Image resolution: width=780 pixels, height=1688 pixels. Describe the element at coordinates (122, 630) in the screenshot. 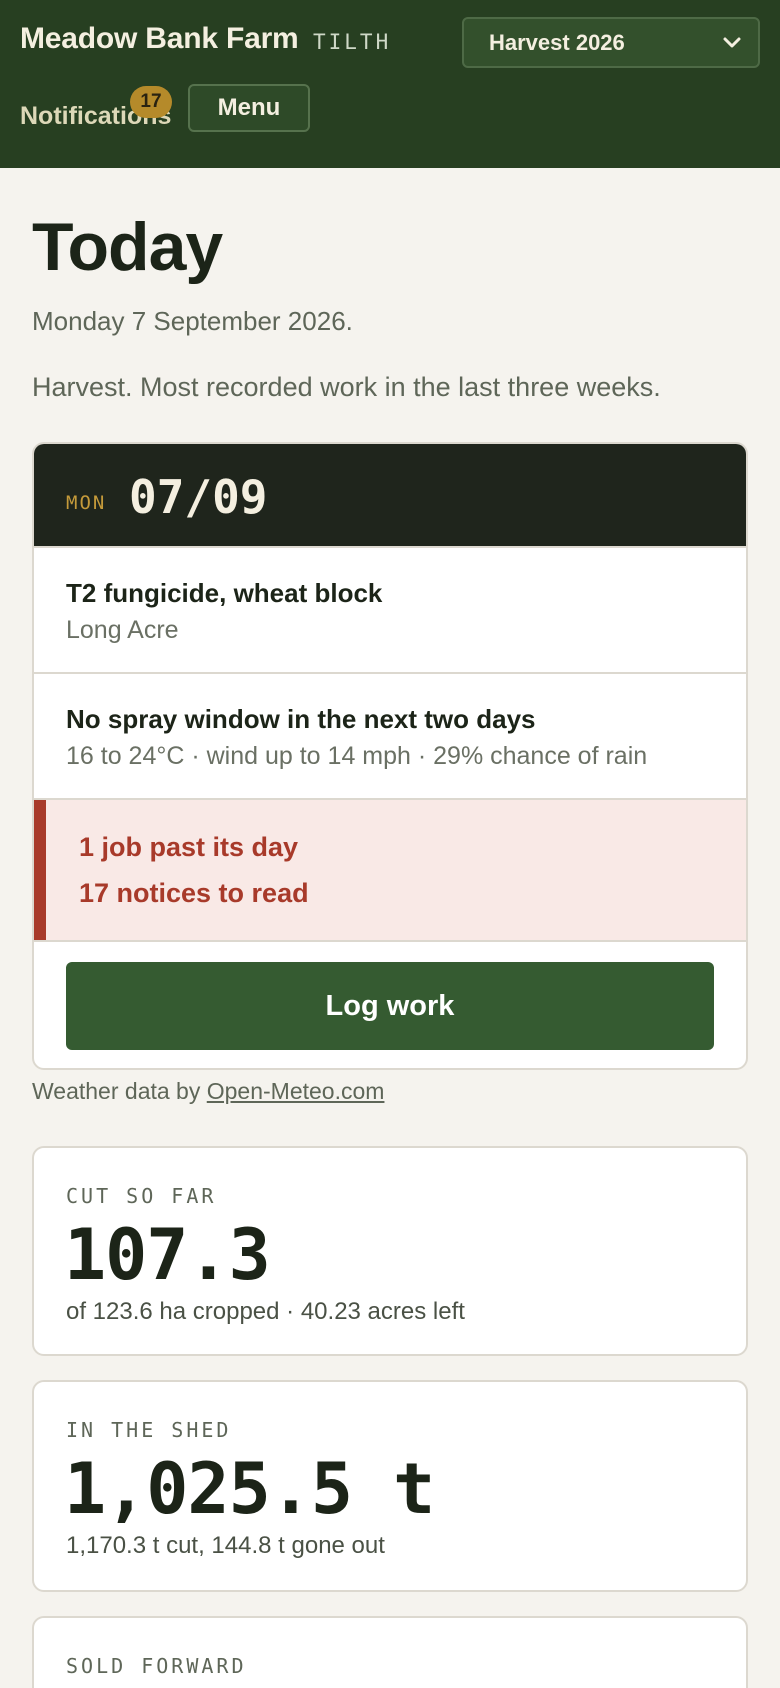

I see `task-field: Long Acre` at that location.